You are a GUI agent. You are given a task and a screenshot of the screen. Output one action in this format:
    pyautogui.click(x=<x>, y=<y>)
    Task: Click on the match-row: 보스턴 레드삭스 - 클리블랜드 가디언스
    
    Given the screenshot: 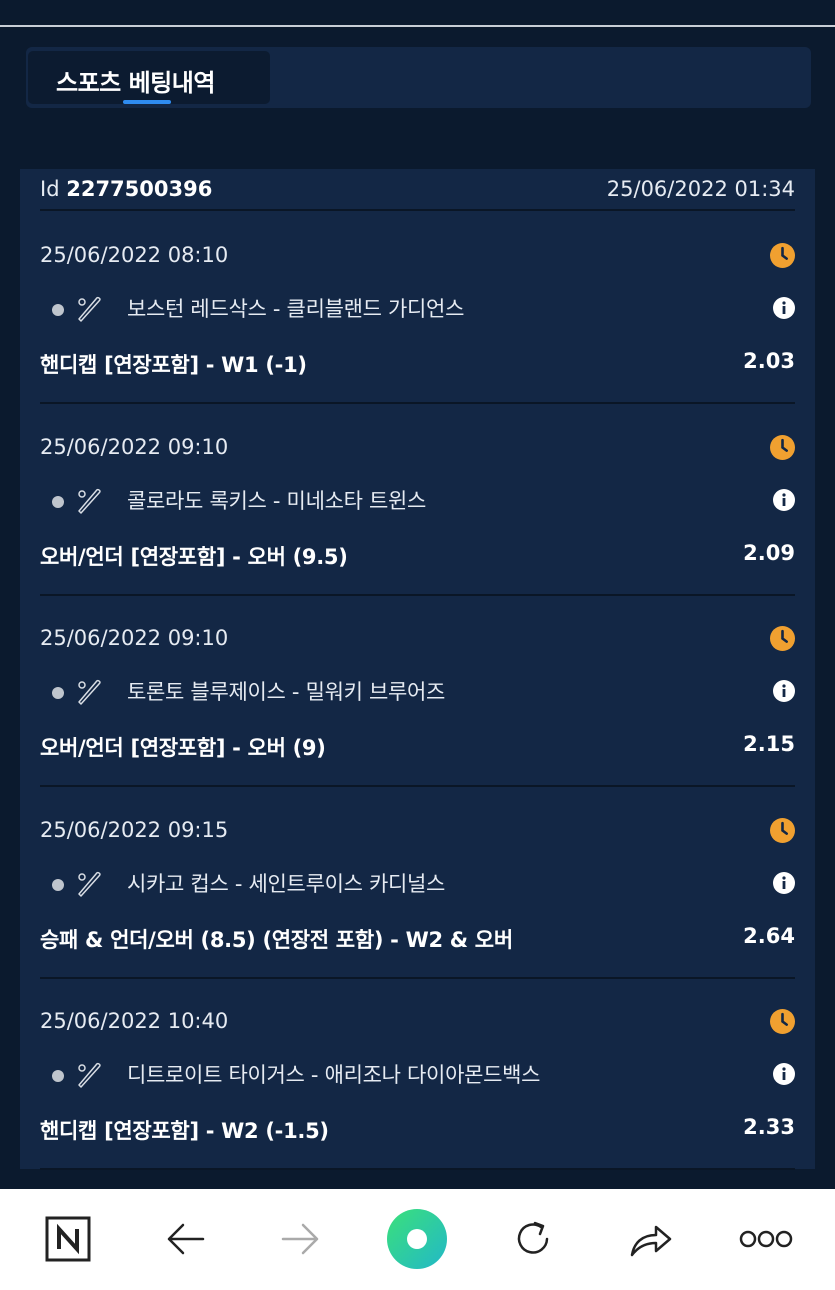 What is the action you would take?
    pyautogui.click(x=417, y=308)
    